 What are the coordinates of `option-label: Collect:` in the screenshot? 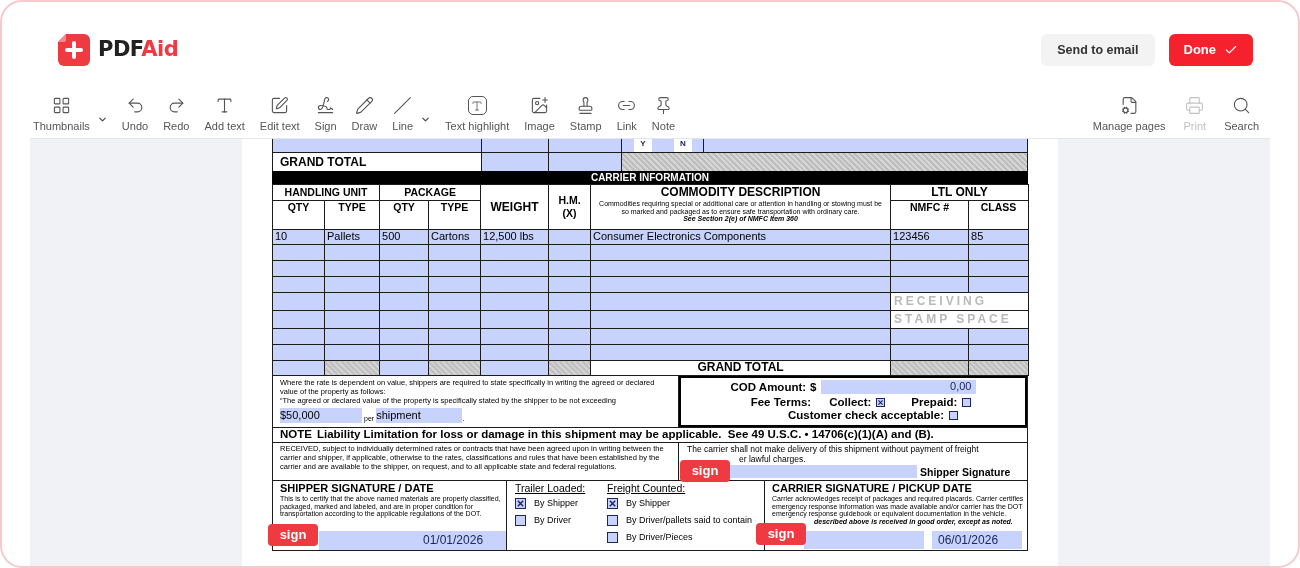 It's located at (850, 402).